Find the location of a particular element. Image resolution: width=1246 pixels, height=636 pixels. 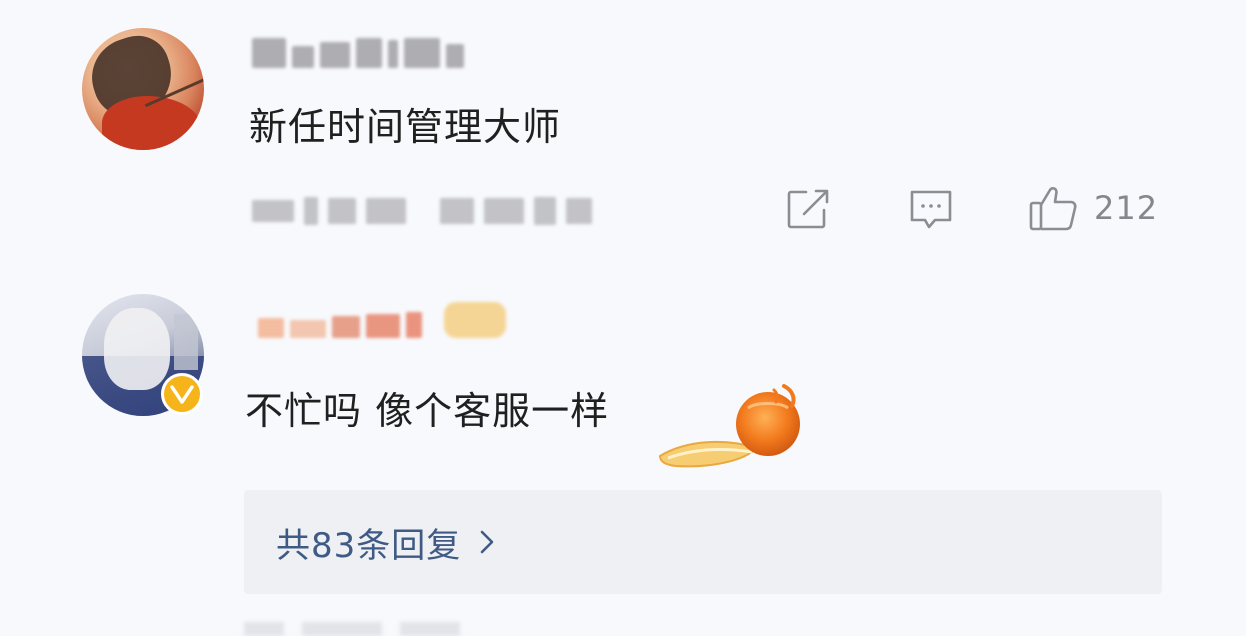

avatar-face is located at coordinates (137, 349).